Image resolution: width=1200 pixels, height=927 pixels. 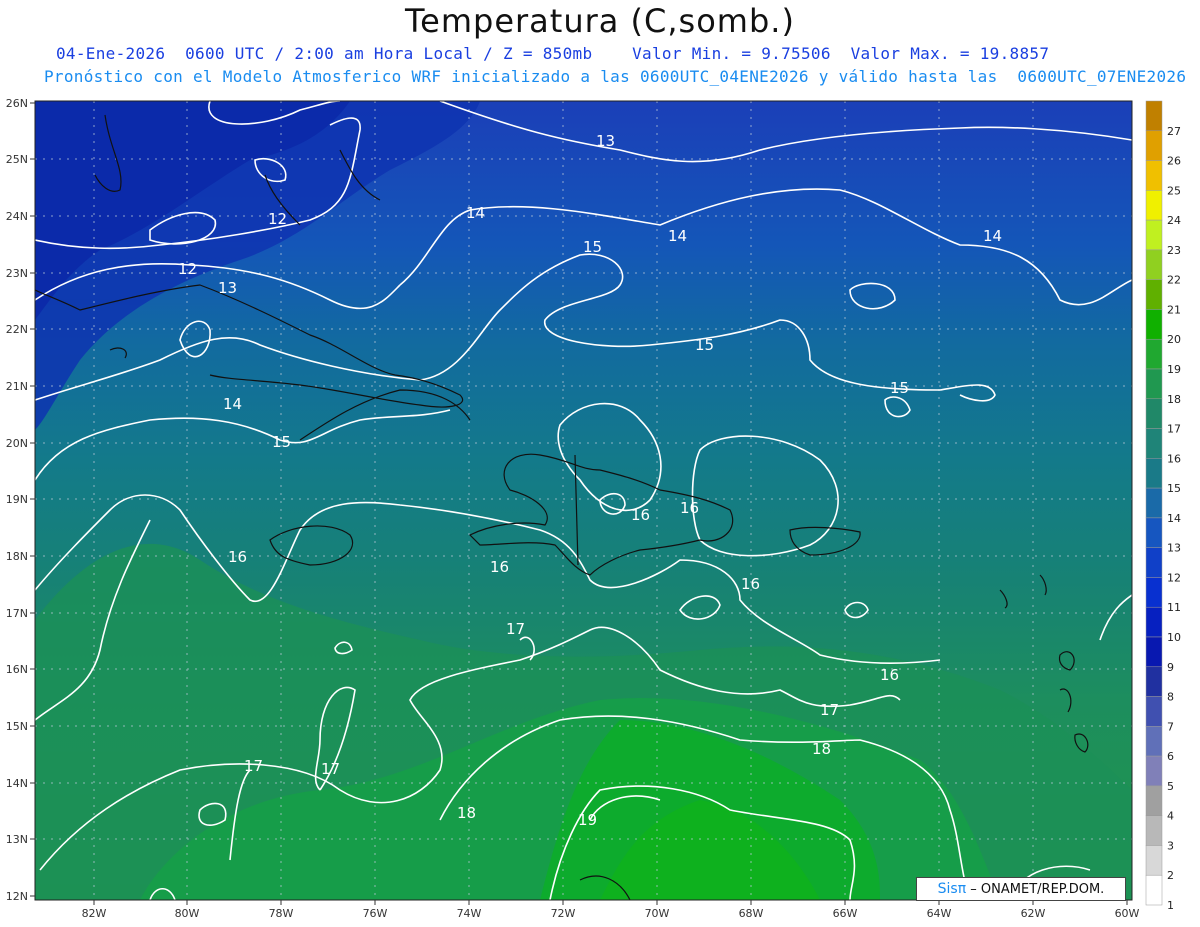 I want to click on lat-label: 12N, so click(x=17, y=896).